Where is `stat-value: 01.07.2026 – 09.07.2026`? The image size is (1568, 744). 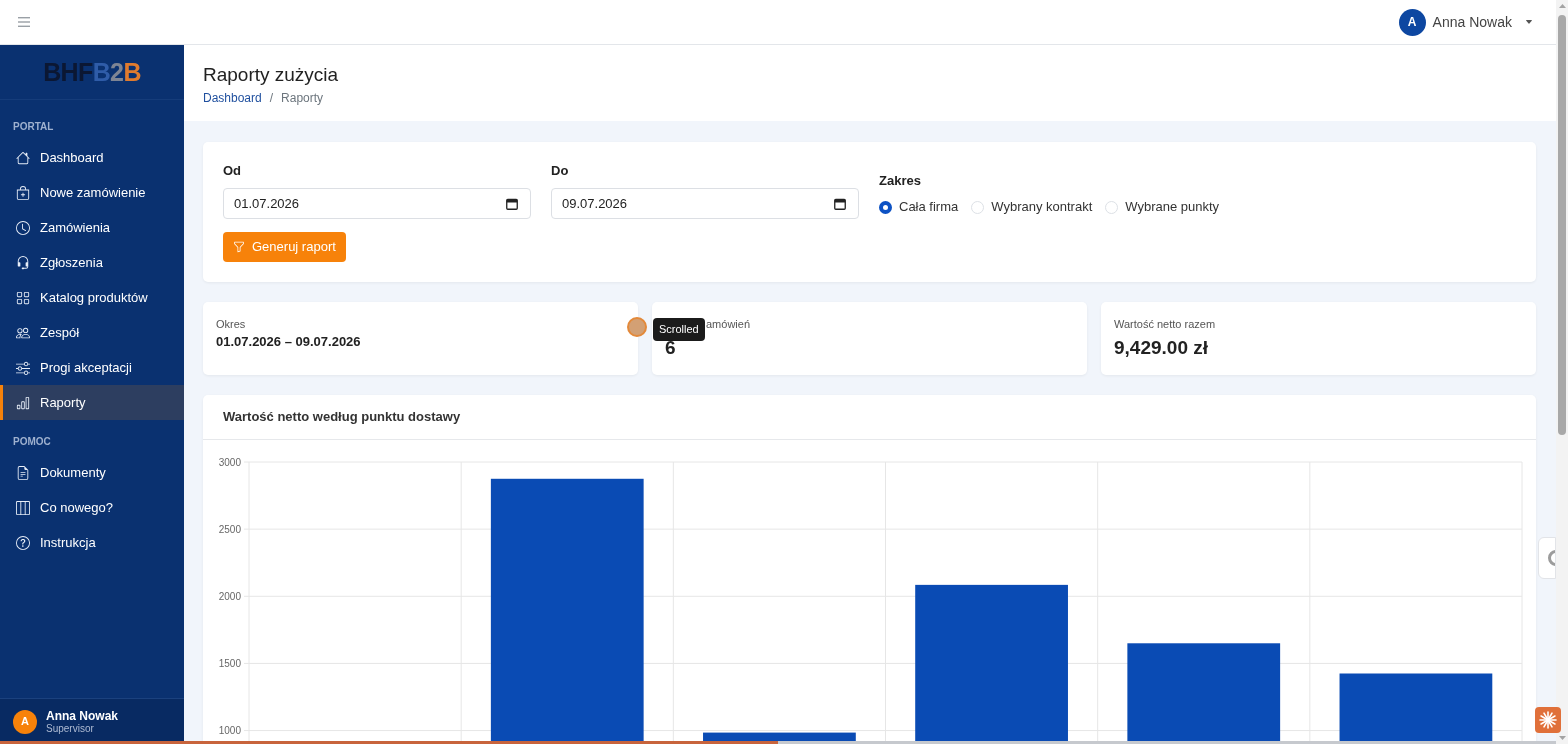
stat-value: 01.07.2026 – 09.07.2026 is located at coordinates (288, 342).